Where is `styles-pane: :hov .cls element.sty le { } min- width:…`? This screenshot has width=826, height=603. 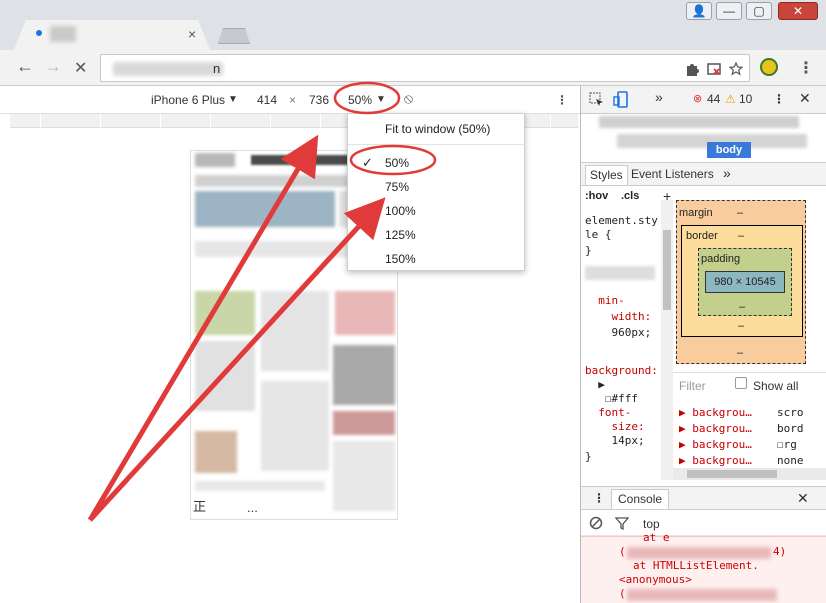 styles-pane: :hov .cls element.sty le { } min- width:… is located at coordinates (627, 334).